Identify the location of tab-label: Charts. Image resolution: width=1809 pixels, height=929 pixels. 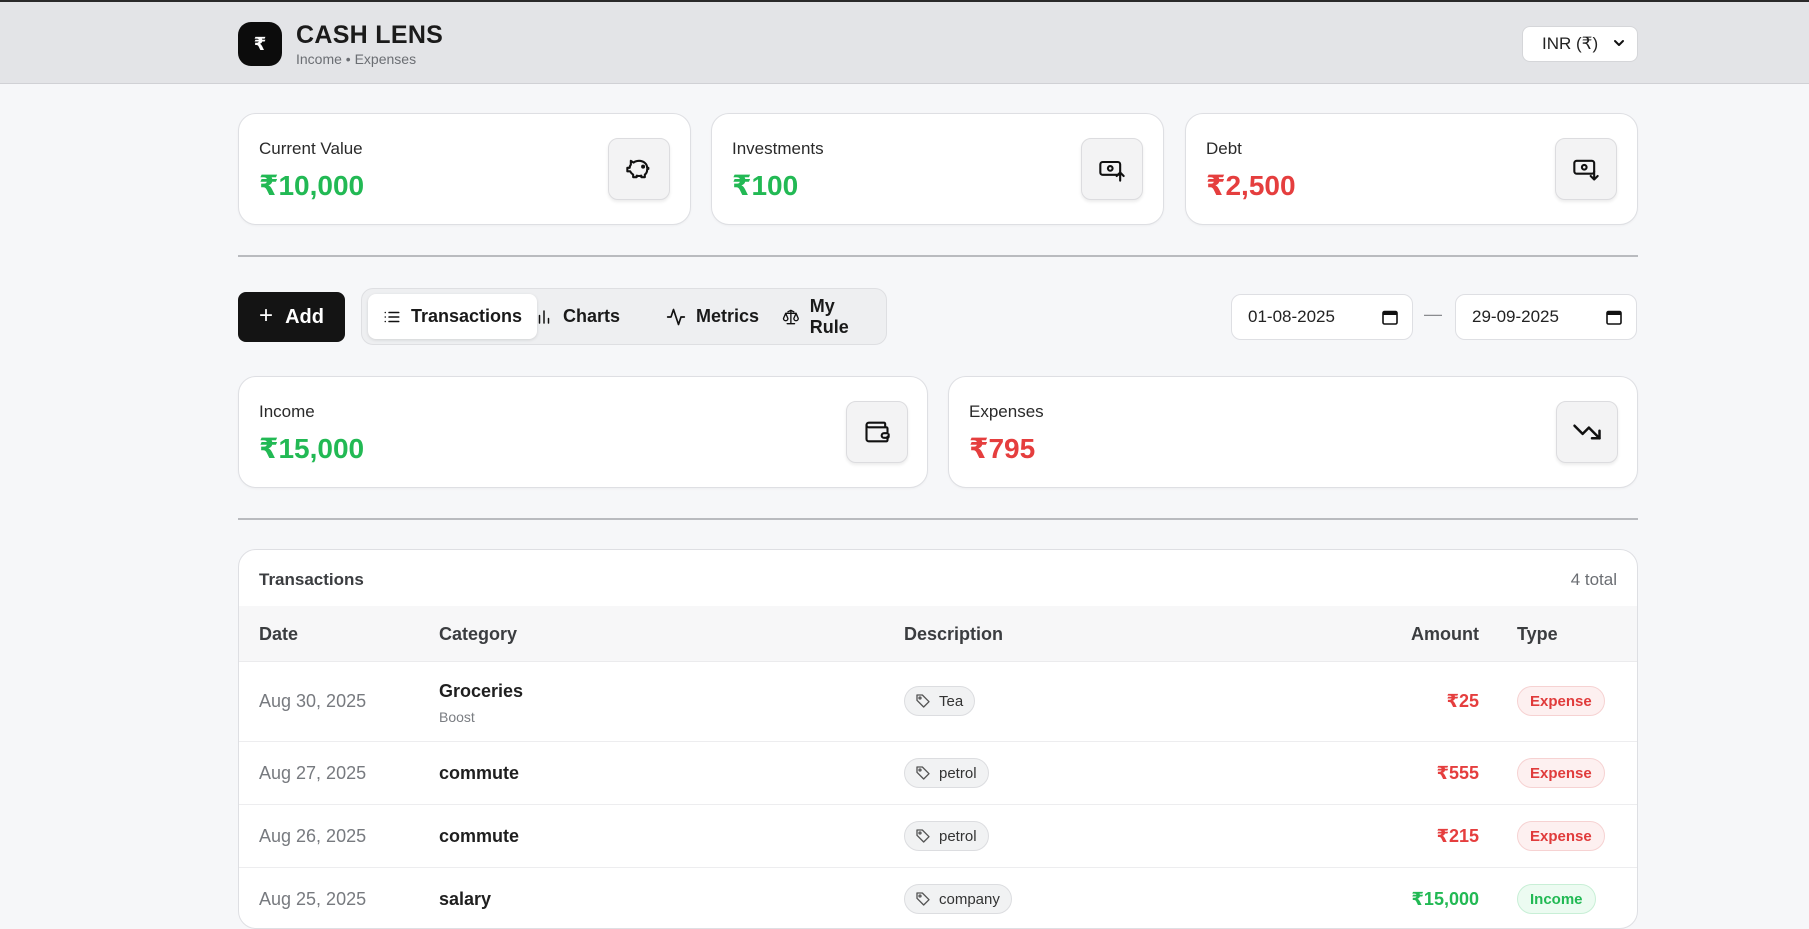
(592, 316).